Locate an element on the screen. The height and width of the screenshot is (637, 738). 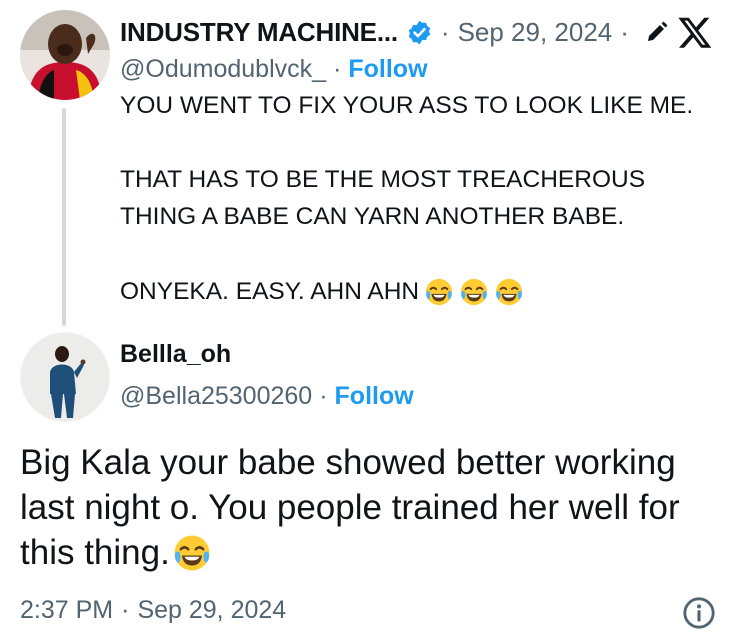
reply-display-name: Bellla_oh is located at coordinates (175, 354).